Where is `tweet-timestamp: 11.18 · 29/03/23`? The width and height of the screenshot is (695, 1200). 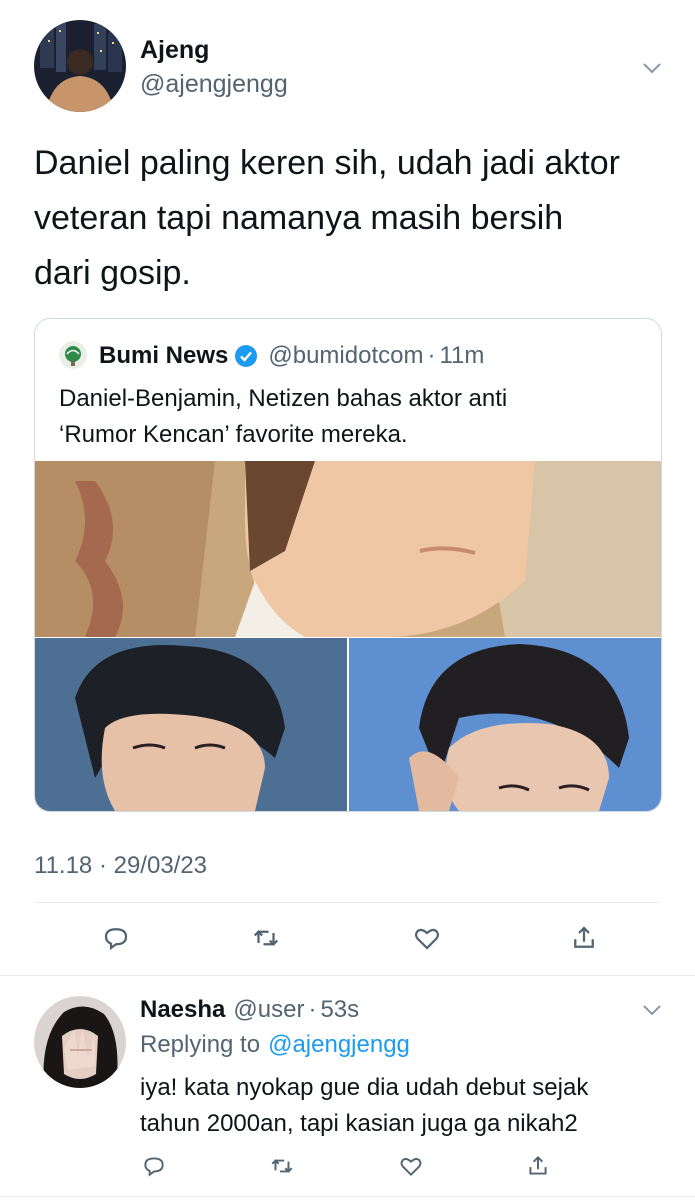
tweet-timestamp: 11.18 · 29/03/23 is located at coordinates (121, 865).